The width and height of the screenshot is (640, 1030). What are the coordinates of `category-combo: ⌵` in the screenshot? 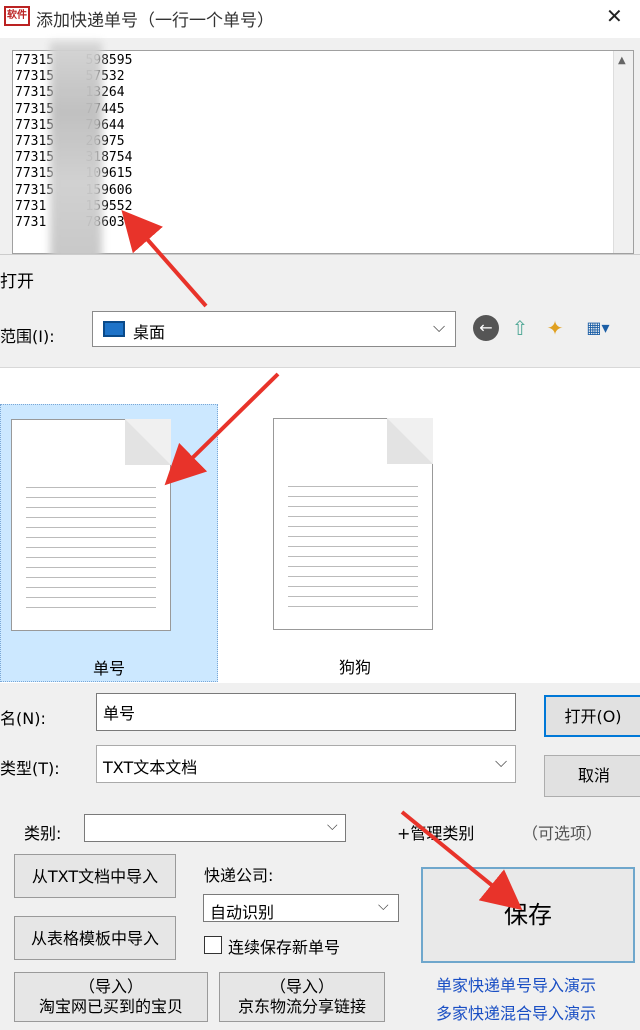 It's located at (215, 828).